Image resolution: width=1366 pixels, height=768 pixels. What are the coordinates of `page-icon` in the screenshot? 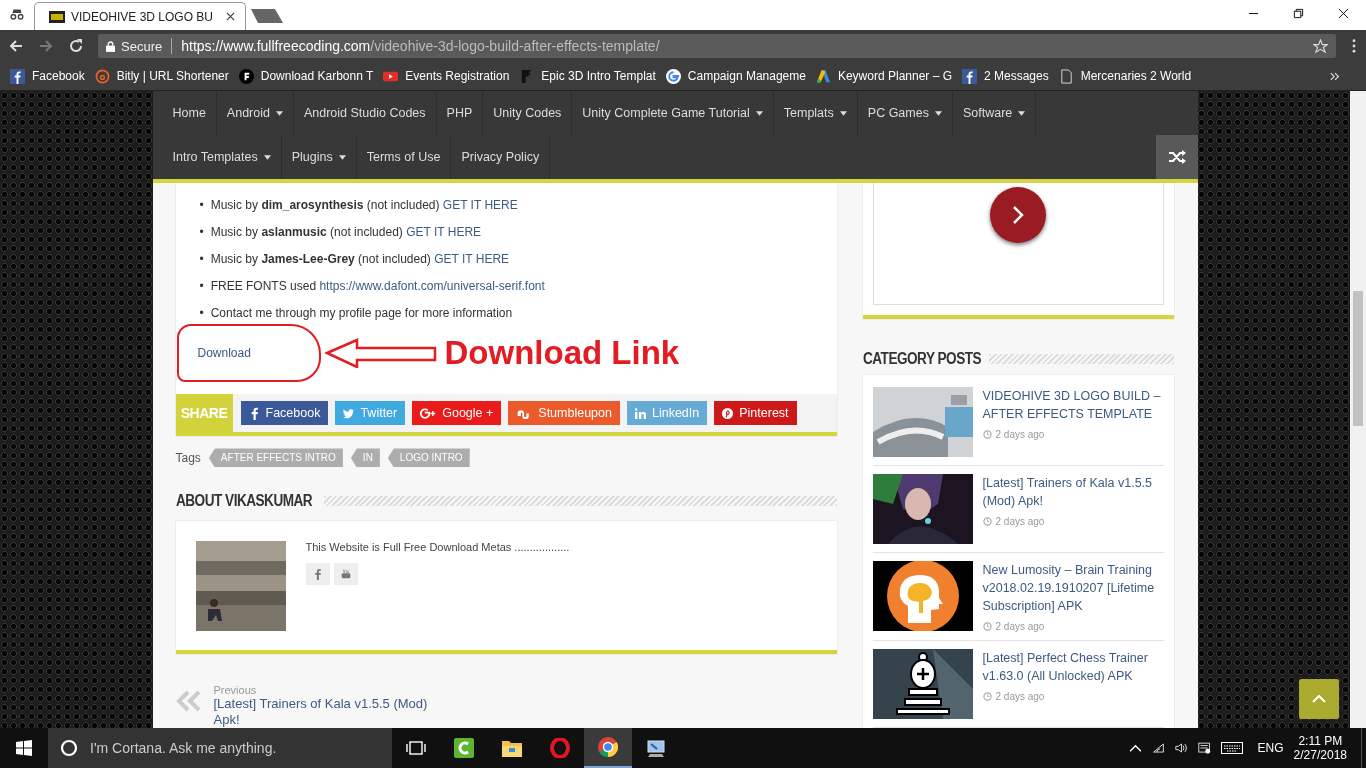 It's located at (1066, 76).